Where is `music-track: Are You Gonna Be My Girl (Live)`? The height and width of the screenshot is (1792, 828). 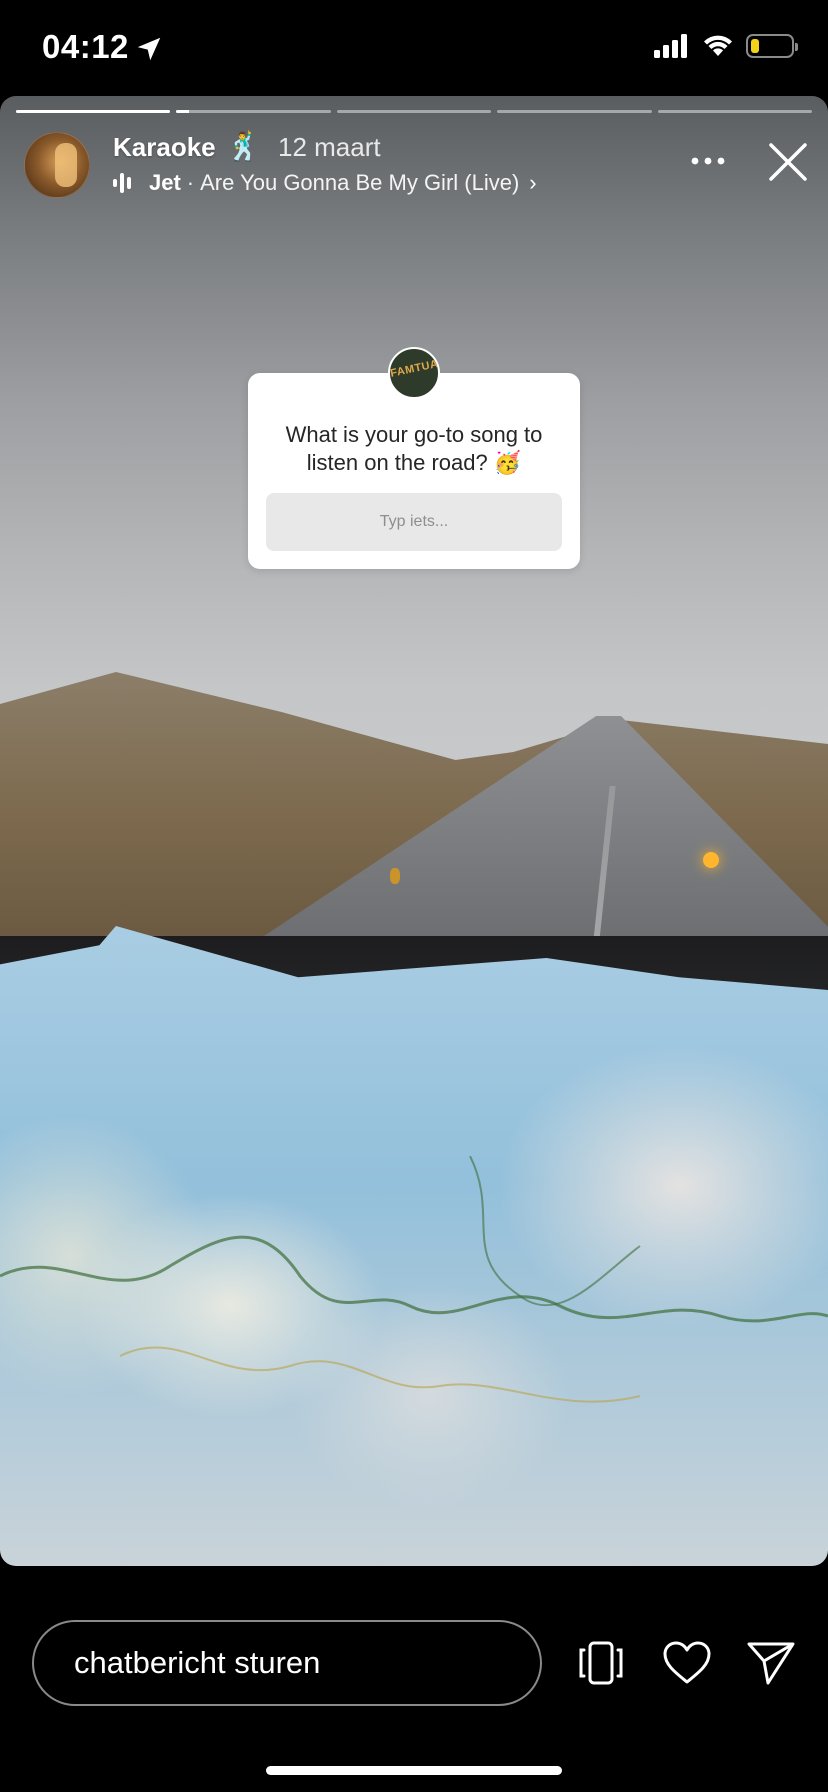 music-track: Are You Gonna Be My Girl (Live) is located at coordinates (360, 182).